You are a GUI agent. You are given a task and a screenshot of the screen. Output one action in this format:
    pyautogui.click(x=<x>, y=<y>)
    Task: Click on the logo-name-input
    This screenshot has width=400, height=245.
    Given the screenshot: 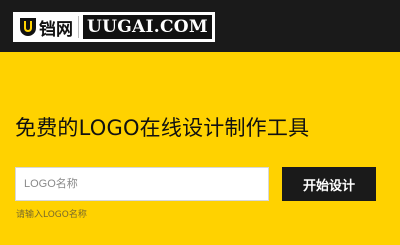 What is the action you would take?
    pyautogui.click(x=142, y=184)
    